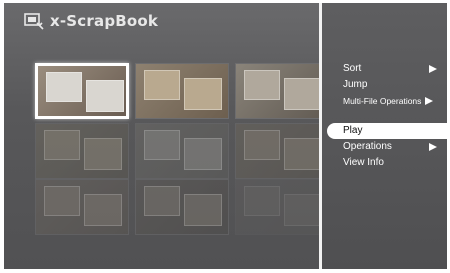  What do you see at coordinates (34, 21) in the screenshot?
I see `scrapbook-camera-icon` at bounding box center [34, 21].